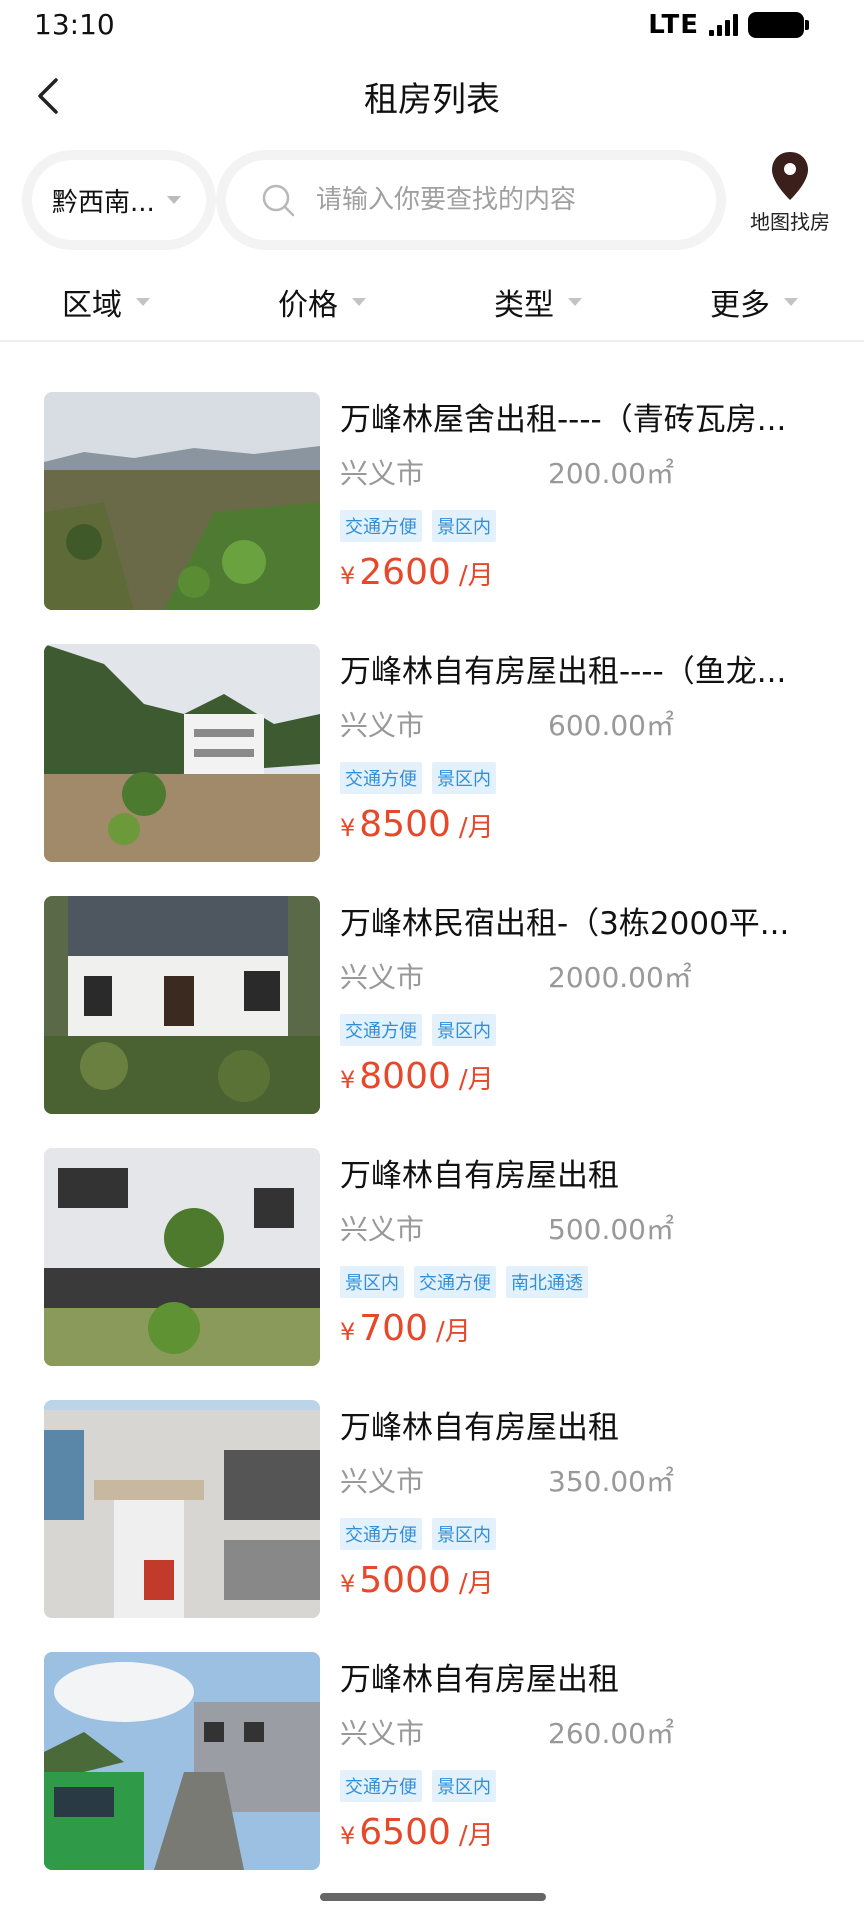  What do you see at coordinates (611, 1229) in the screenshot?
I see `listing-area: 500.00㎡` at bounding box center [611, 1229].